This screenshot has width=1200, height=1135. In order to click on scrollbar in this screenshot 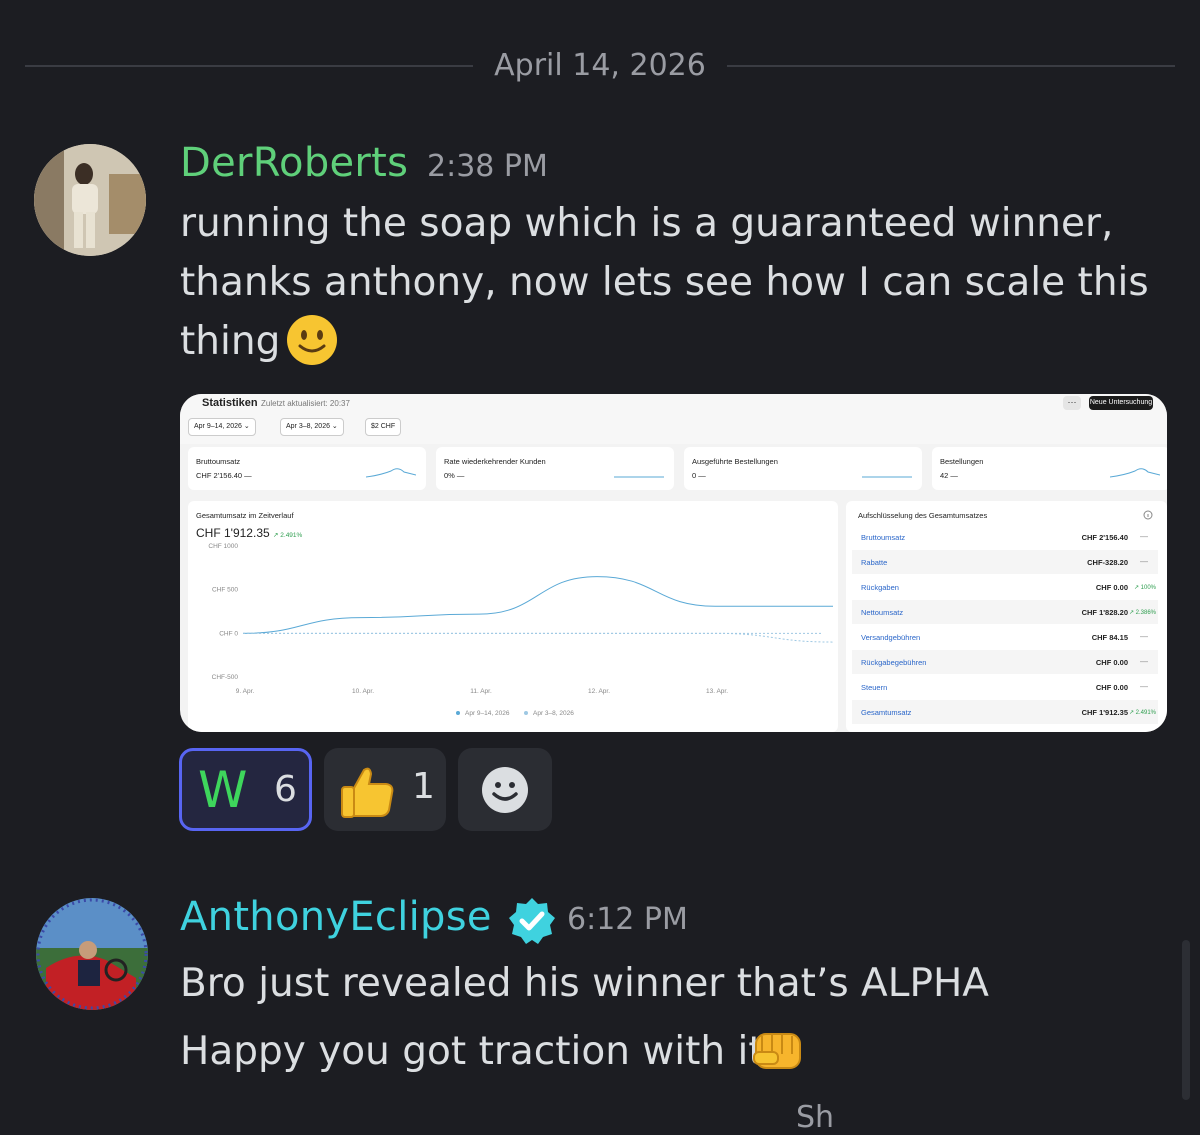, I will do `click(1186, 1020)`.